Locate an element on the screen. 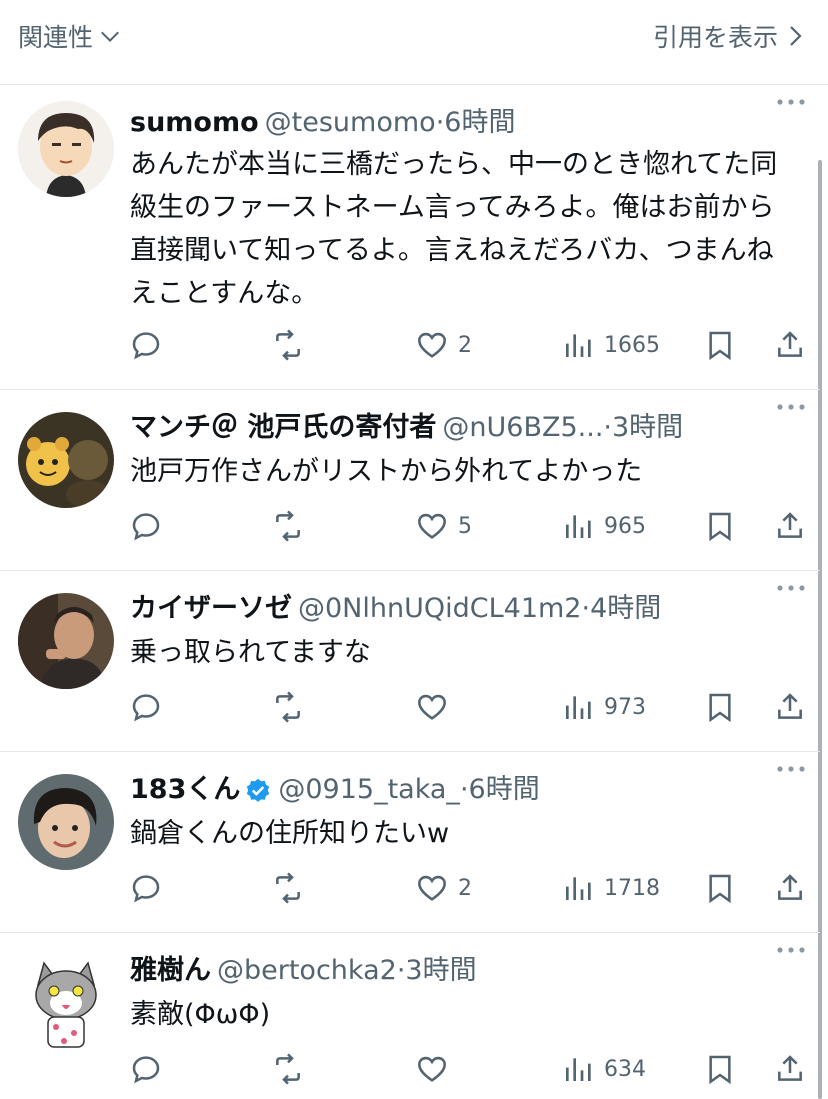 The image size is (828, 1099). display-name: sumomo is located at coordinates (194, 122).